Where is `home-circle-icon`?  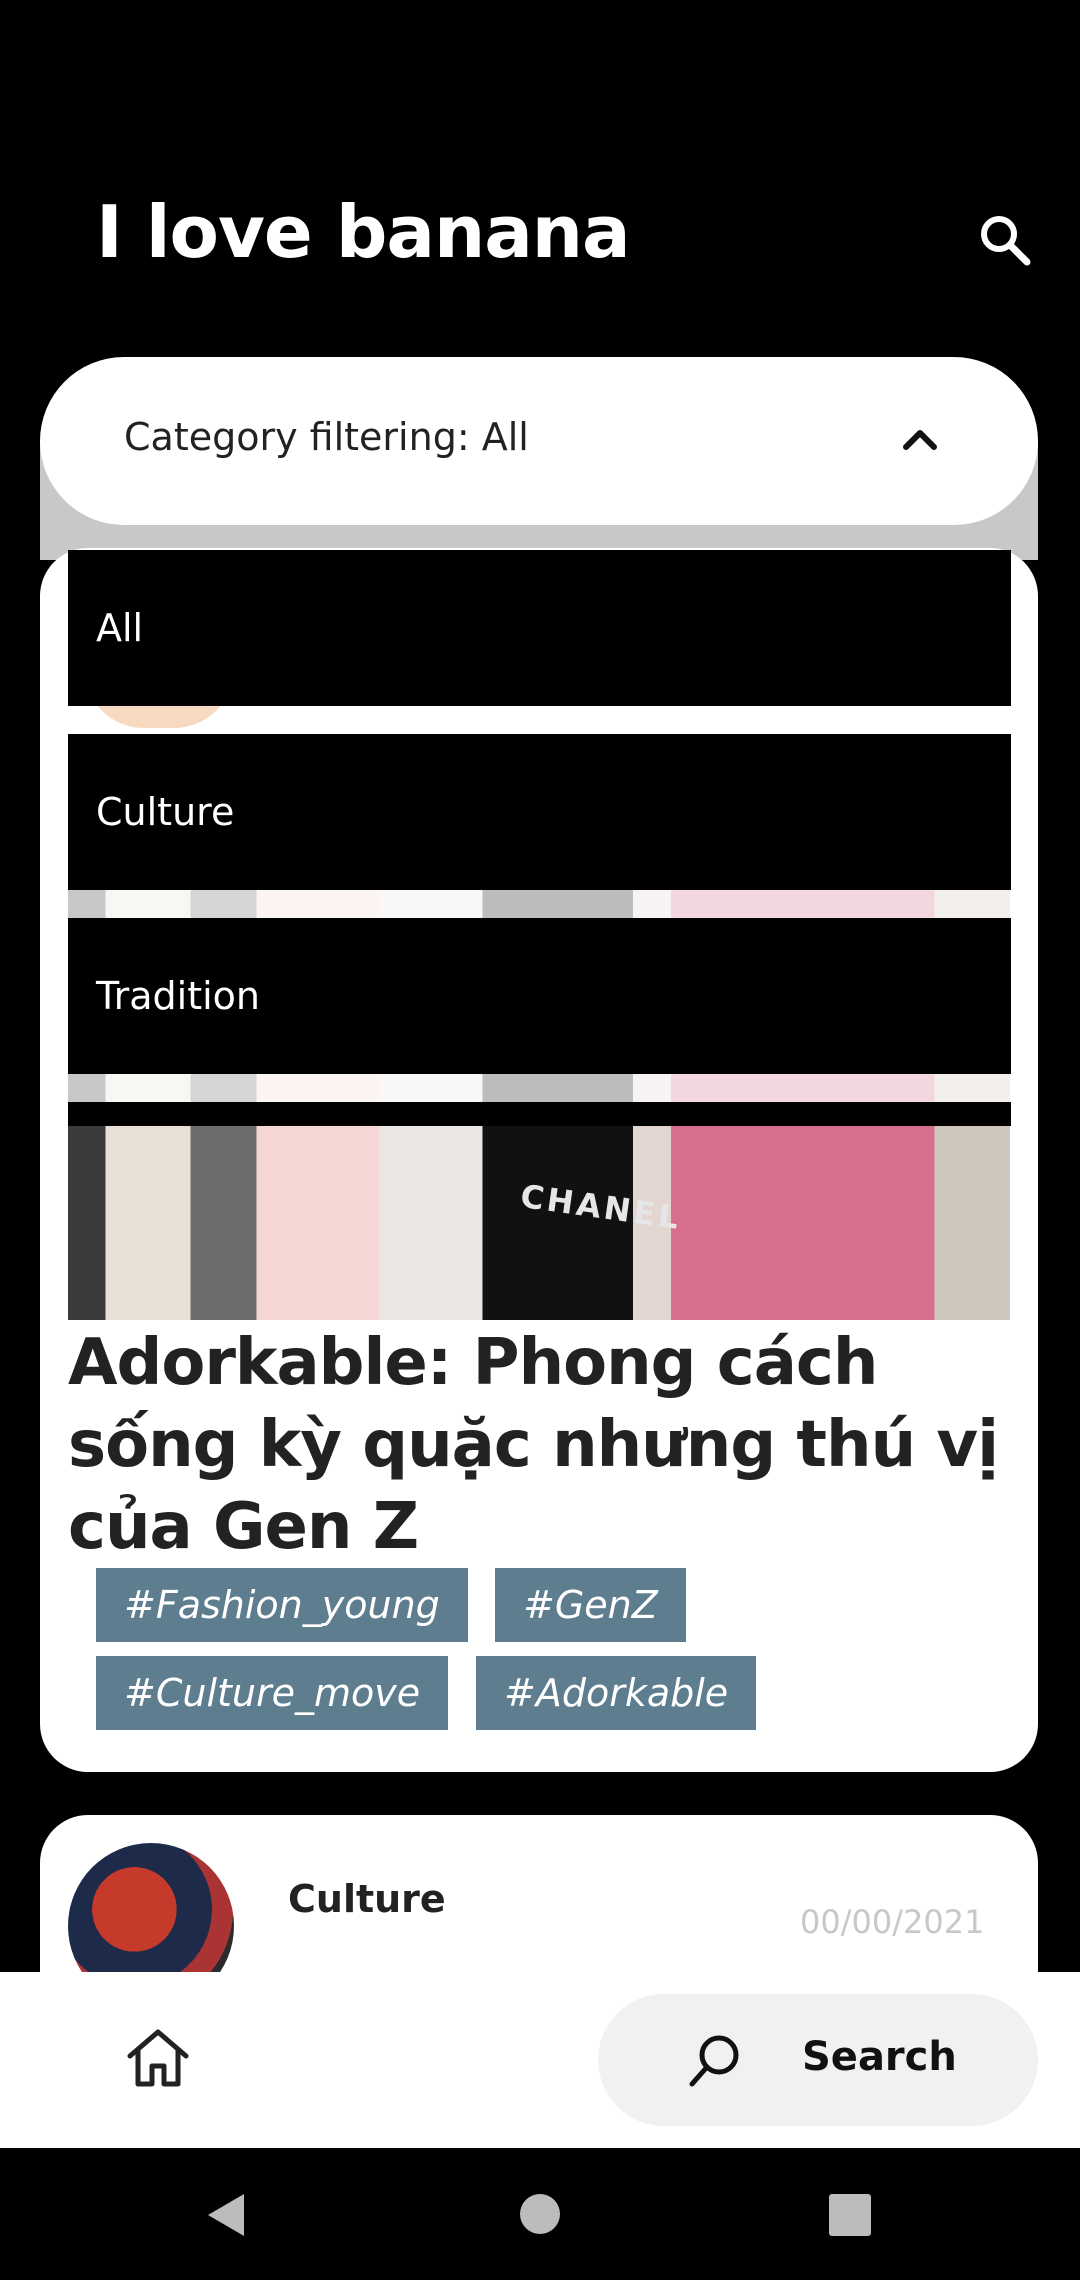 home-circle-icon is located at coordinates (540, 2214).